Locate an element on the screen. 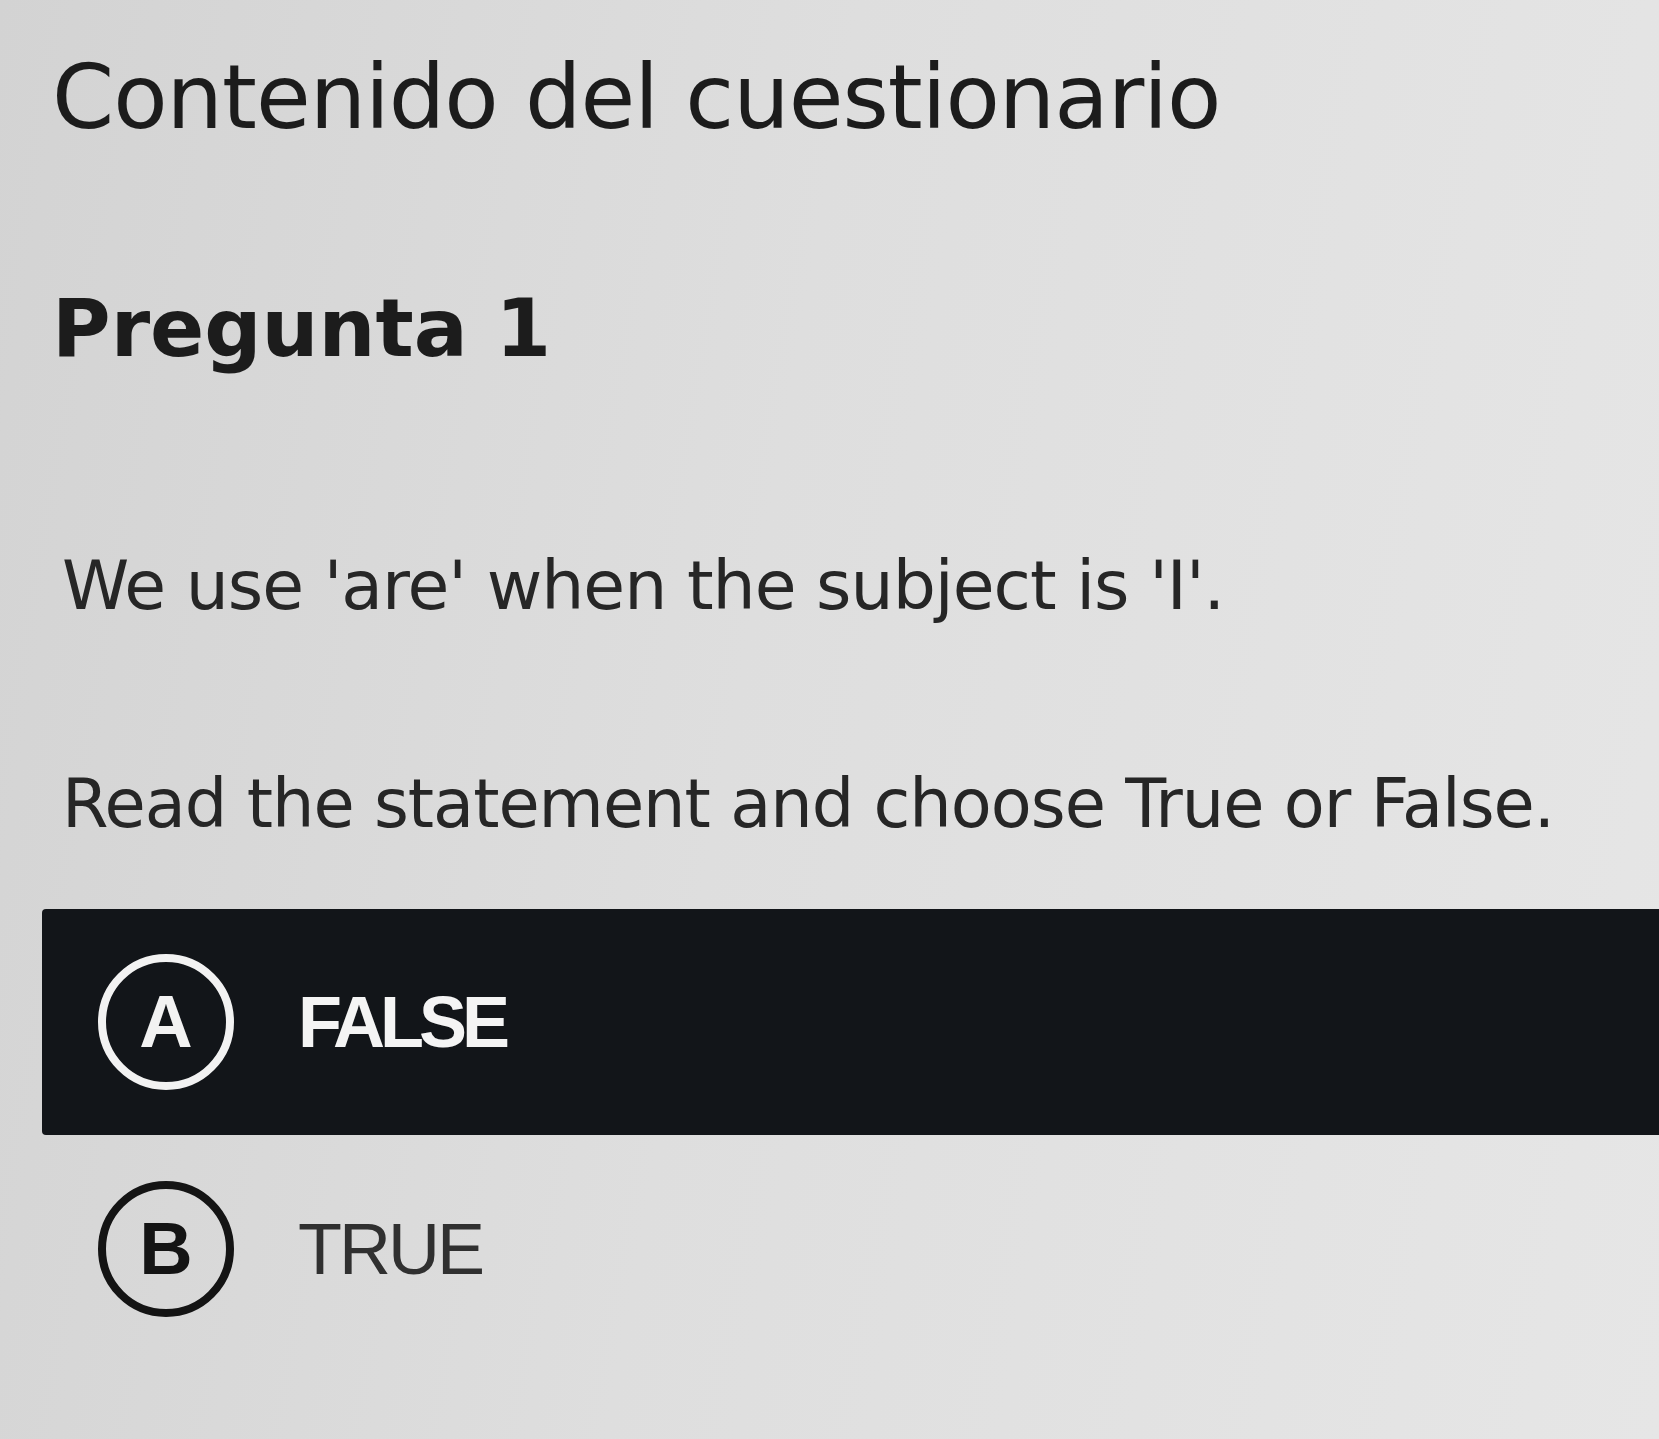  option-letter: B is located at coordinates (166, 1248).